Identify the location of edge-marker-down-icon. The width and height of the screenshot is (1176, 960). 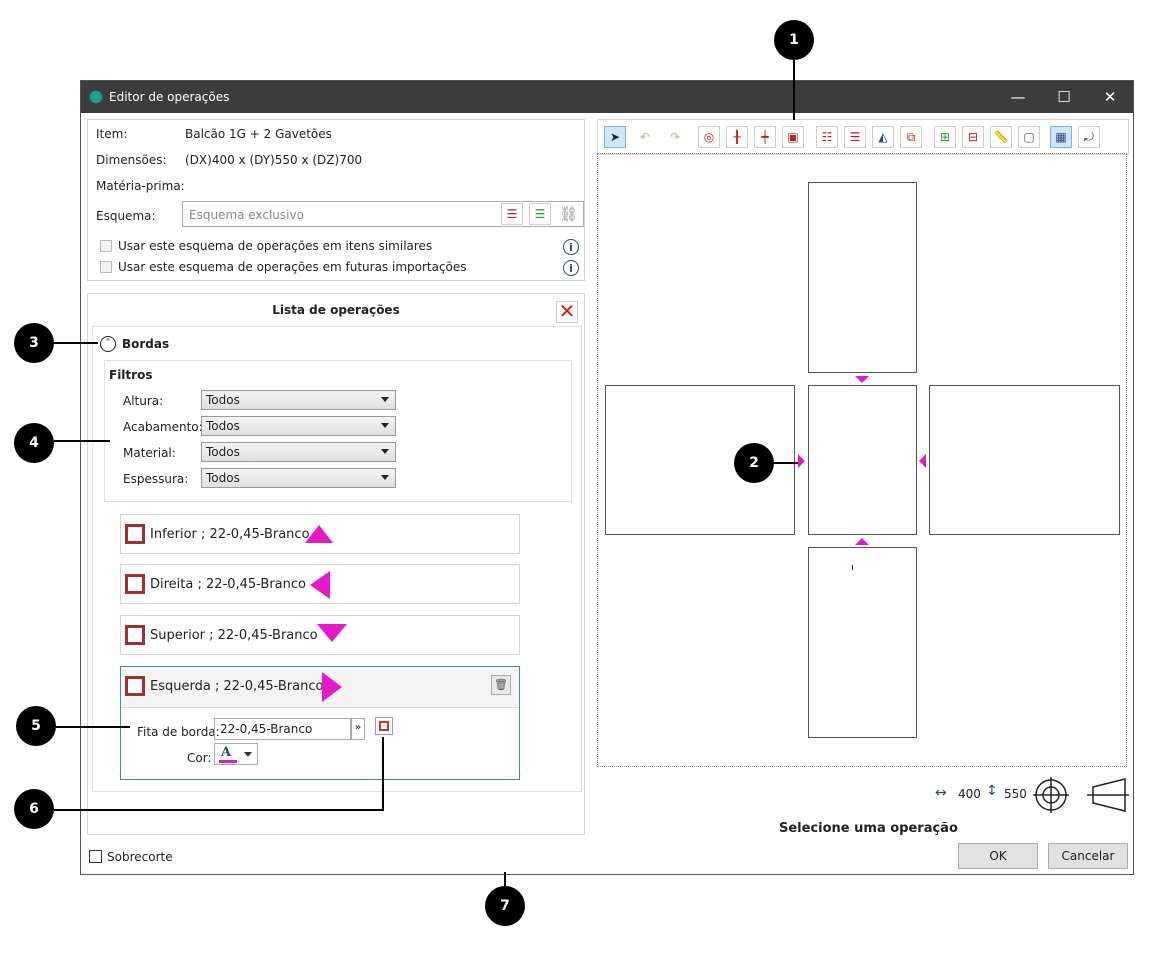
(862, 379).